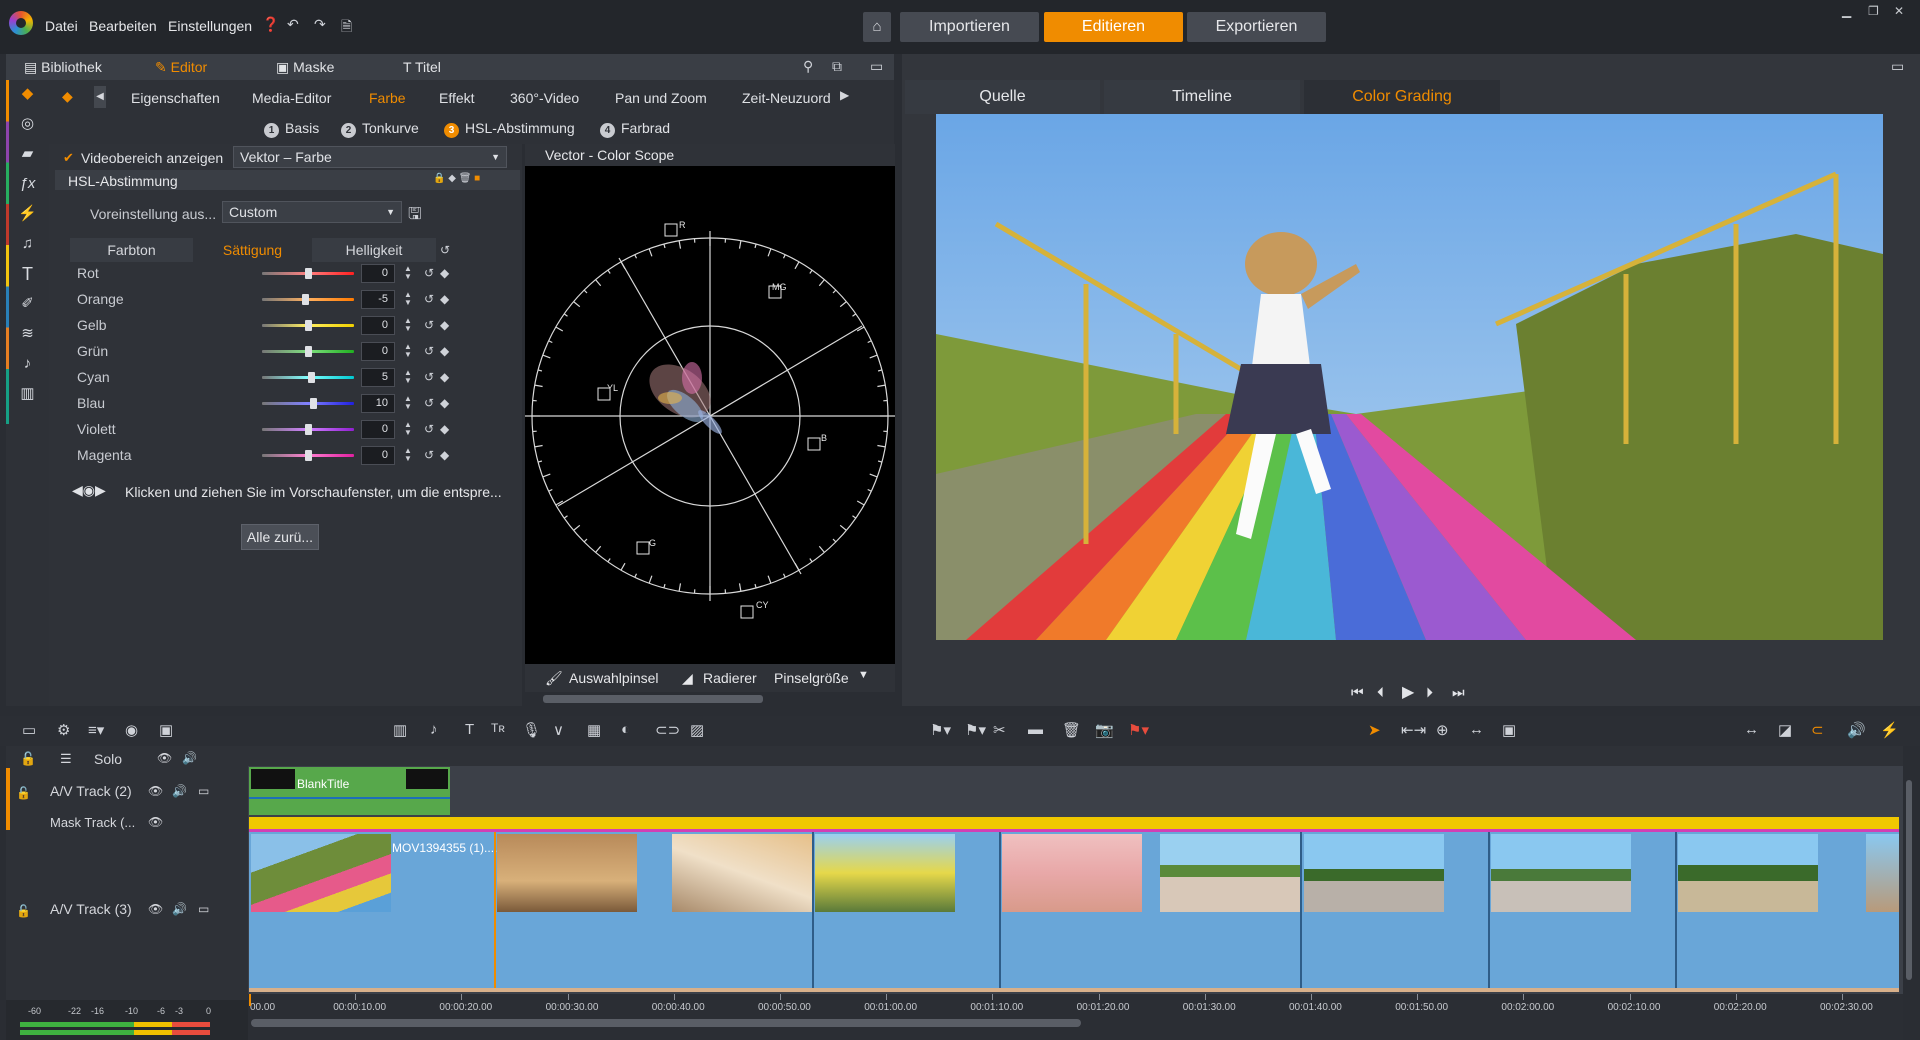 This screenshot has width=1920, height=1040. Describe the element at coordinates (349, 791) in the screenshot. I see `title-clip: BlankTitle` at that location.